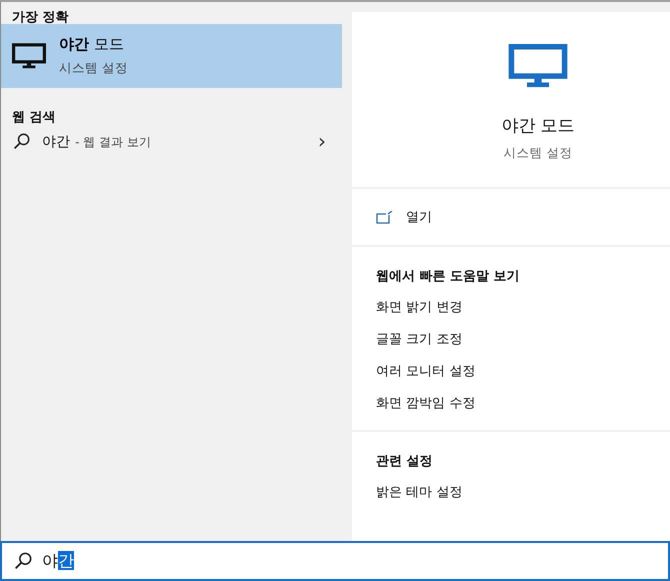  What do you see at coordinates (538, 153) in the screenshot?
I see `detail-subtitle: 시스템 설정` at bounding box center [538, 153].